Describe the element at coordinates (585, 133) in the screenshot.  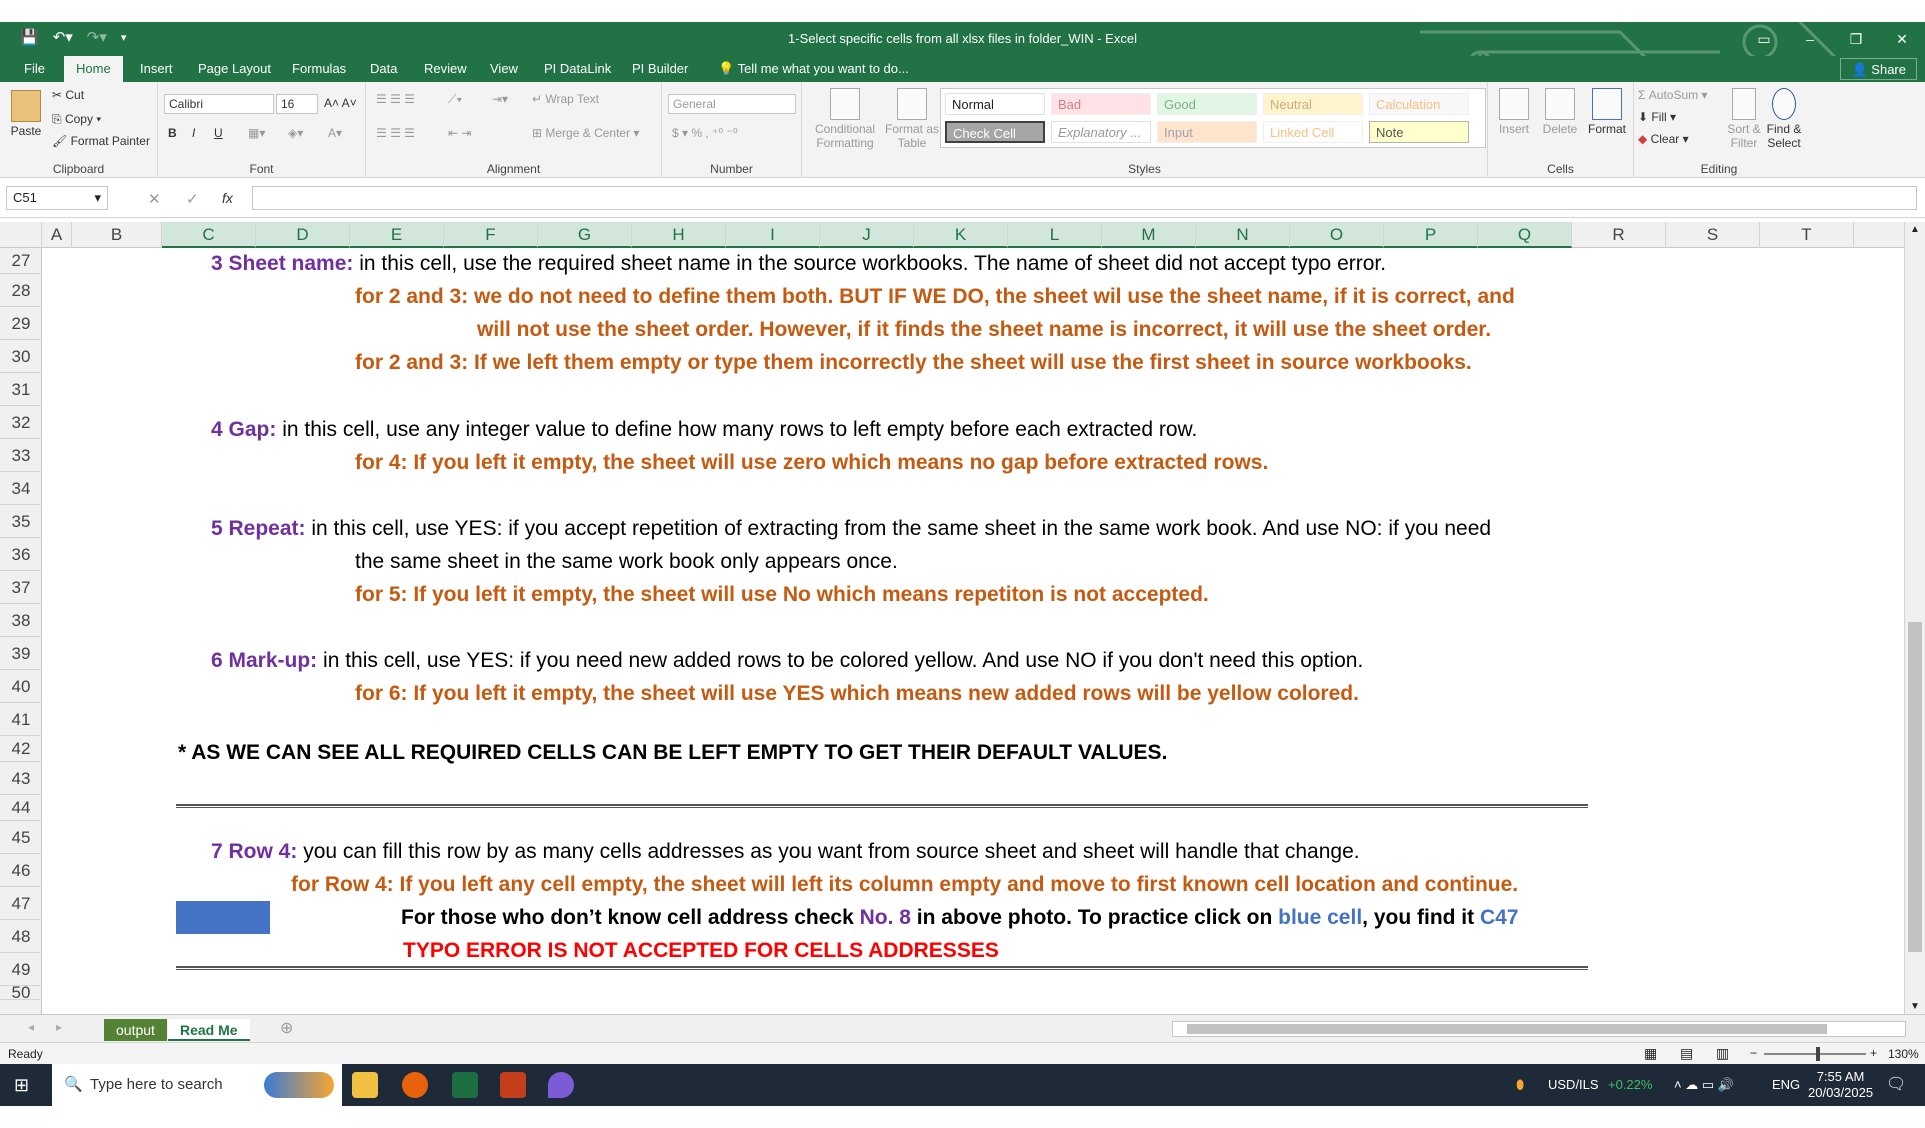
I see `merge-center-button: ⊞ Merge & Center ▾` at that location.